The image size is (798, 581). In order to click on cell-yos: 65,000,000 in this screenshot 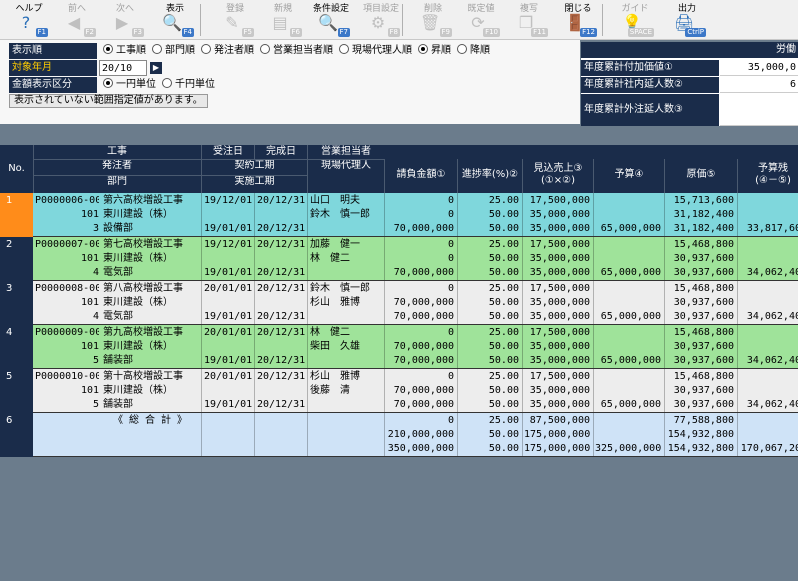, I will do `click(630, 272)`.